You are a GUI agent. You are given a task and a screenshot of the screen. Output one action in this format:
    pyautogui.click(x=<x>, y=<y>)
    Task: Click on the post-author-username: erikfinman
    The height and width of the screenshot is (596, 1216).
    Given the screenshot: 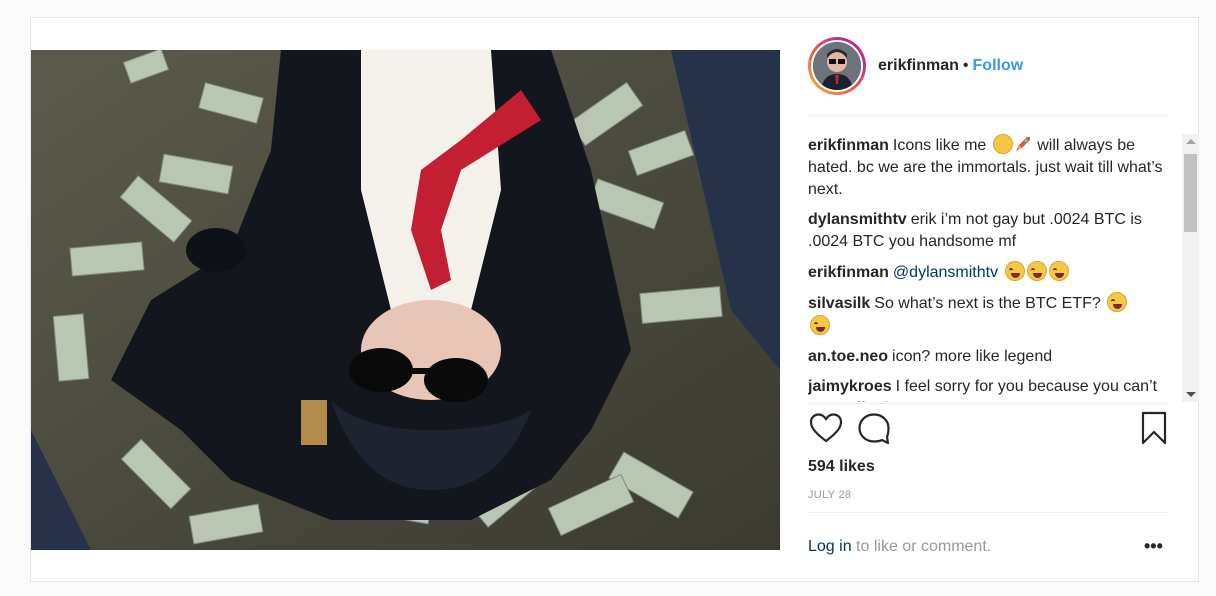 What is the action you would take?
    pyautogui.click(x=918, y=66)
    